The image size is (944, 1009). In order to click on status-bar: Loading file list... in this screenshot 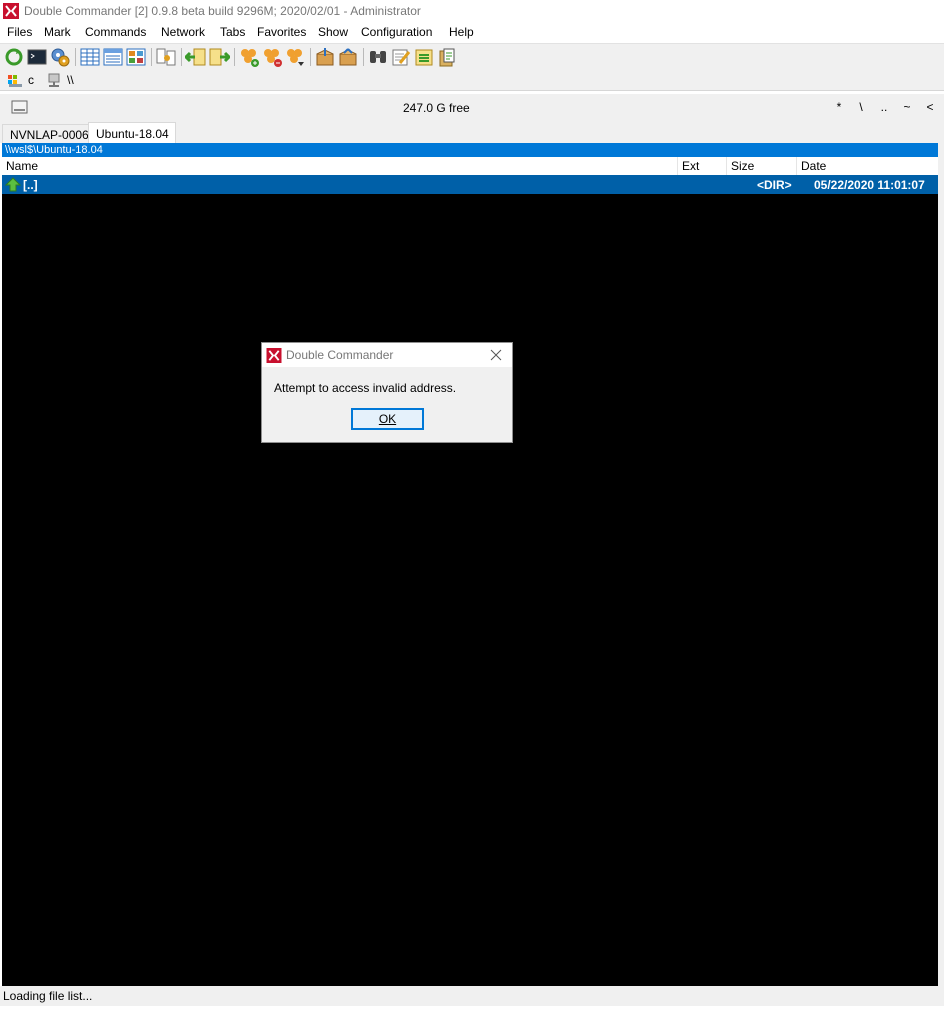, I will do `click(472, 996)`.